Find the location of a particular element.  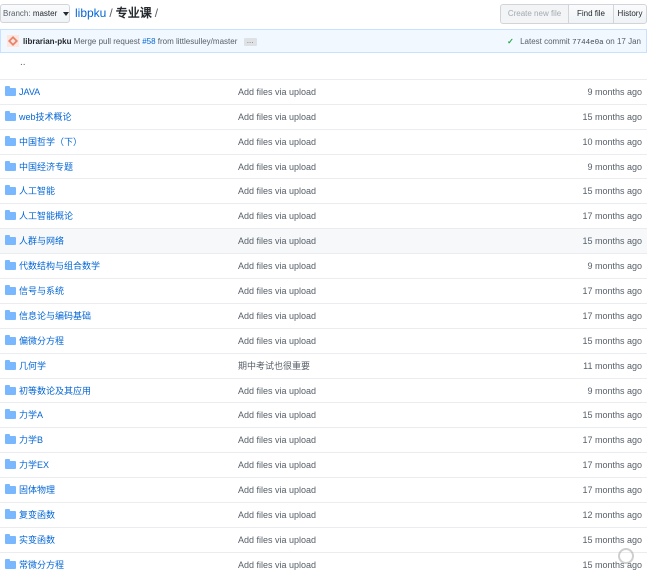

folder-name-link: web技术概论 is located at coordinates (45, 117).